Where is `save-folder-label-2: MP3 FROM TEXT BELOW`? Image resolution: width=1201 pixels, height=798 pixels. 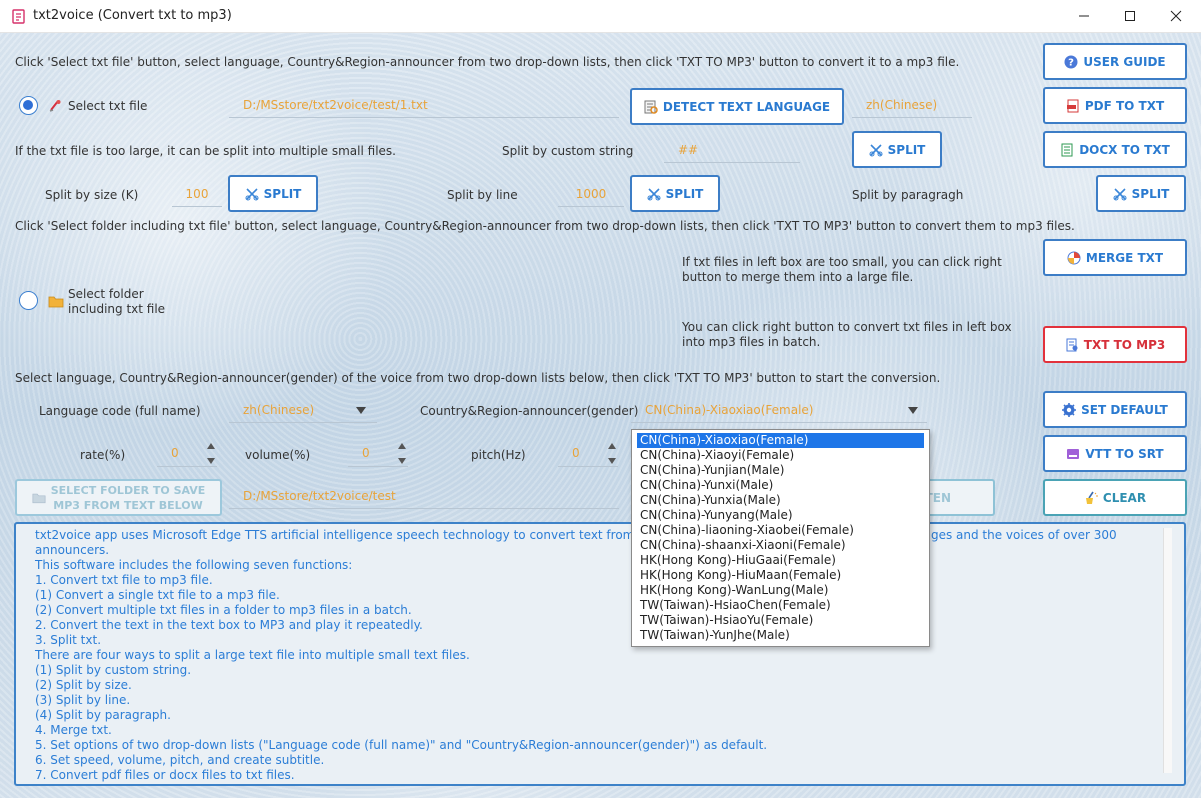
save-folder-label-2: MP3 FROM TEXT BELOW is located at coordinates (128, 505).